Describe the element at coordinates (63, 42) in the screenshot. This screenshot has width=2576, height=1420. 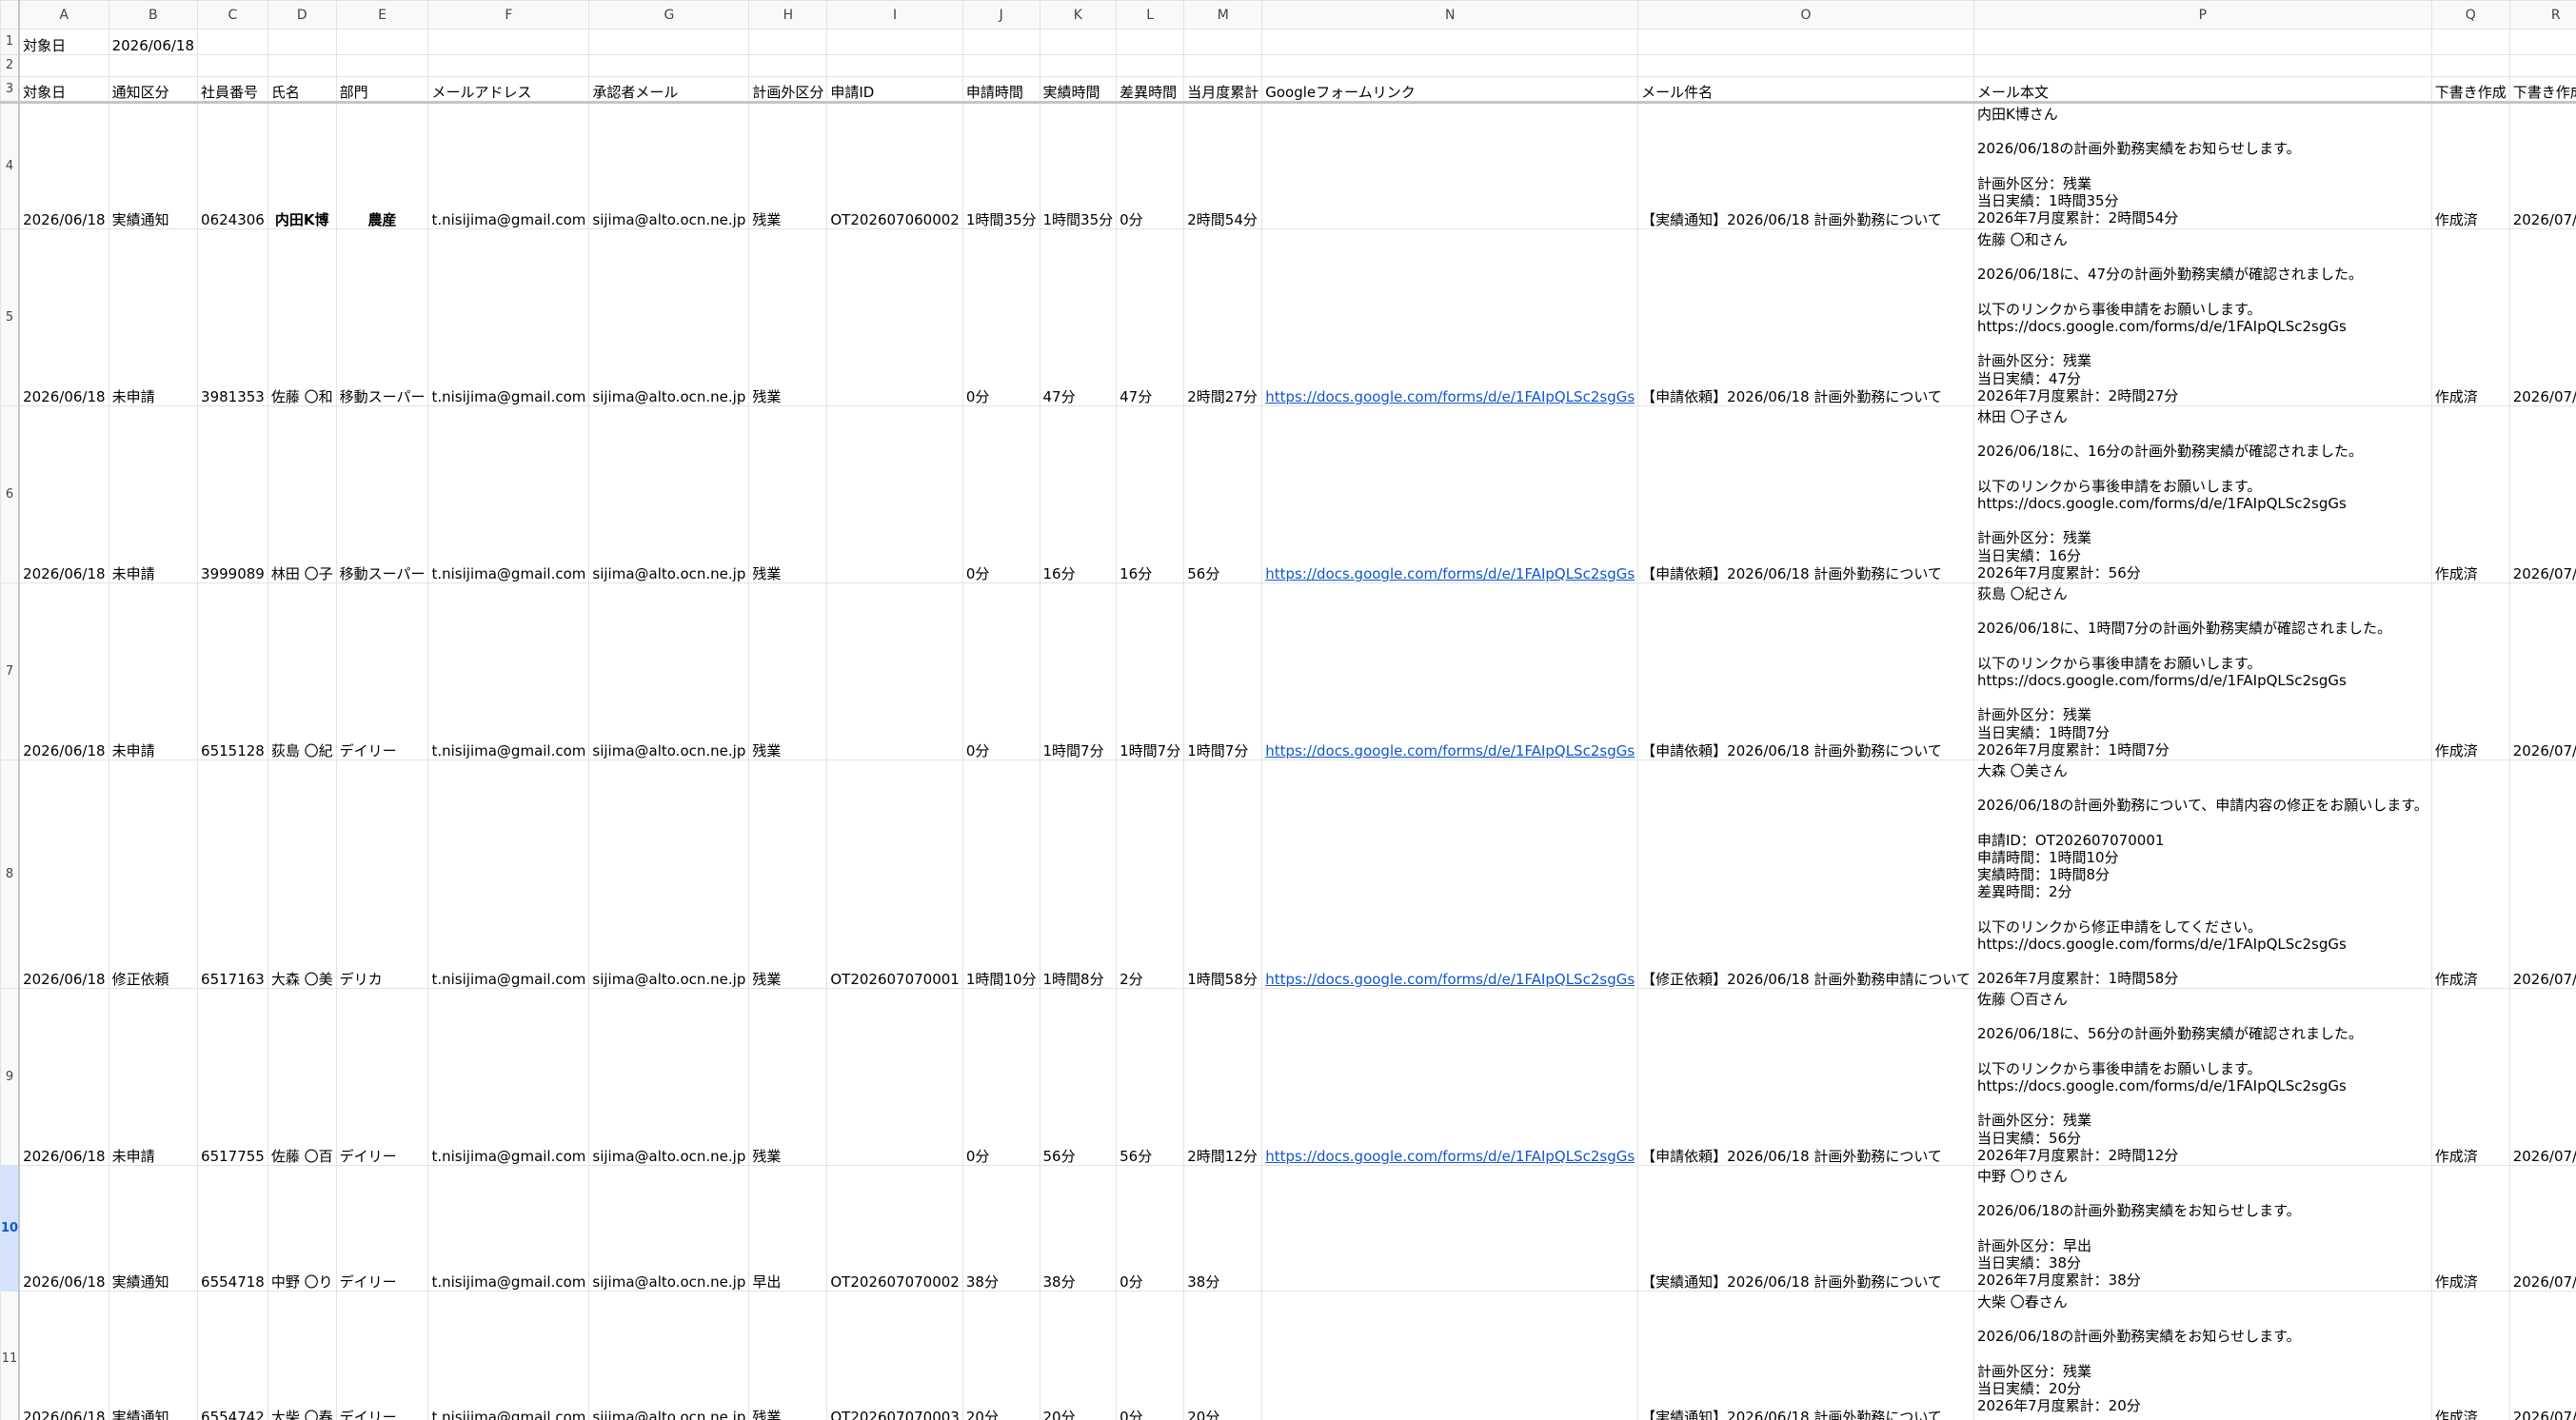
I see `cell-a1: 対象日` at that location.